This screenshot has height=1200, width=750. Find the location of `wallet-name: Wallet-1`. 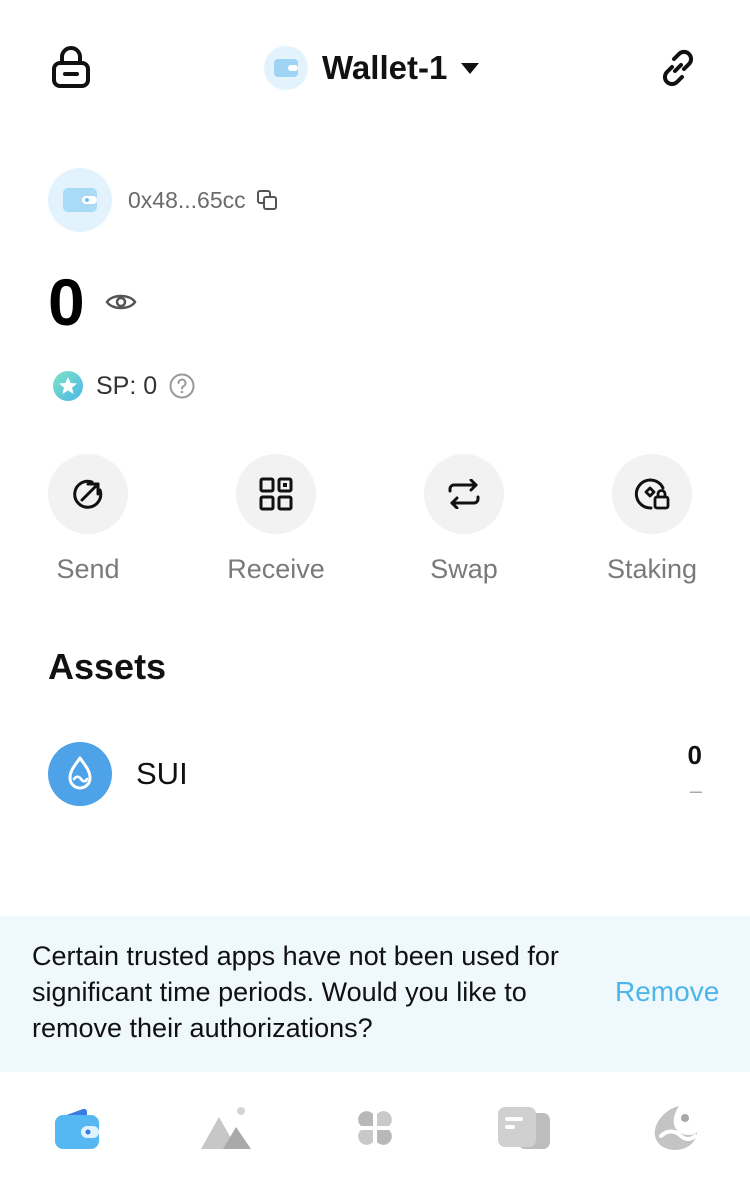

wallet-name: Wallet-1 is located at coordinates (385, 67).